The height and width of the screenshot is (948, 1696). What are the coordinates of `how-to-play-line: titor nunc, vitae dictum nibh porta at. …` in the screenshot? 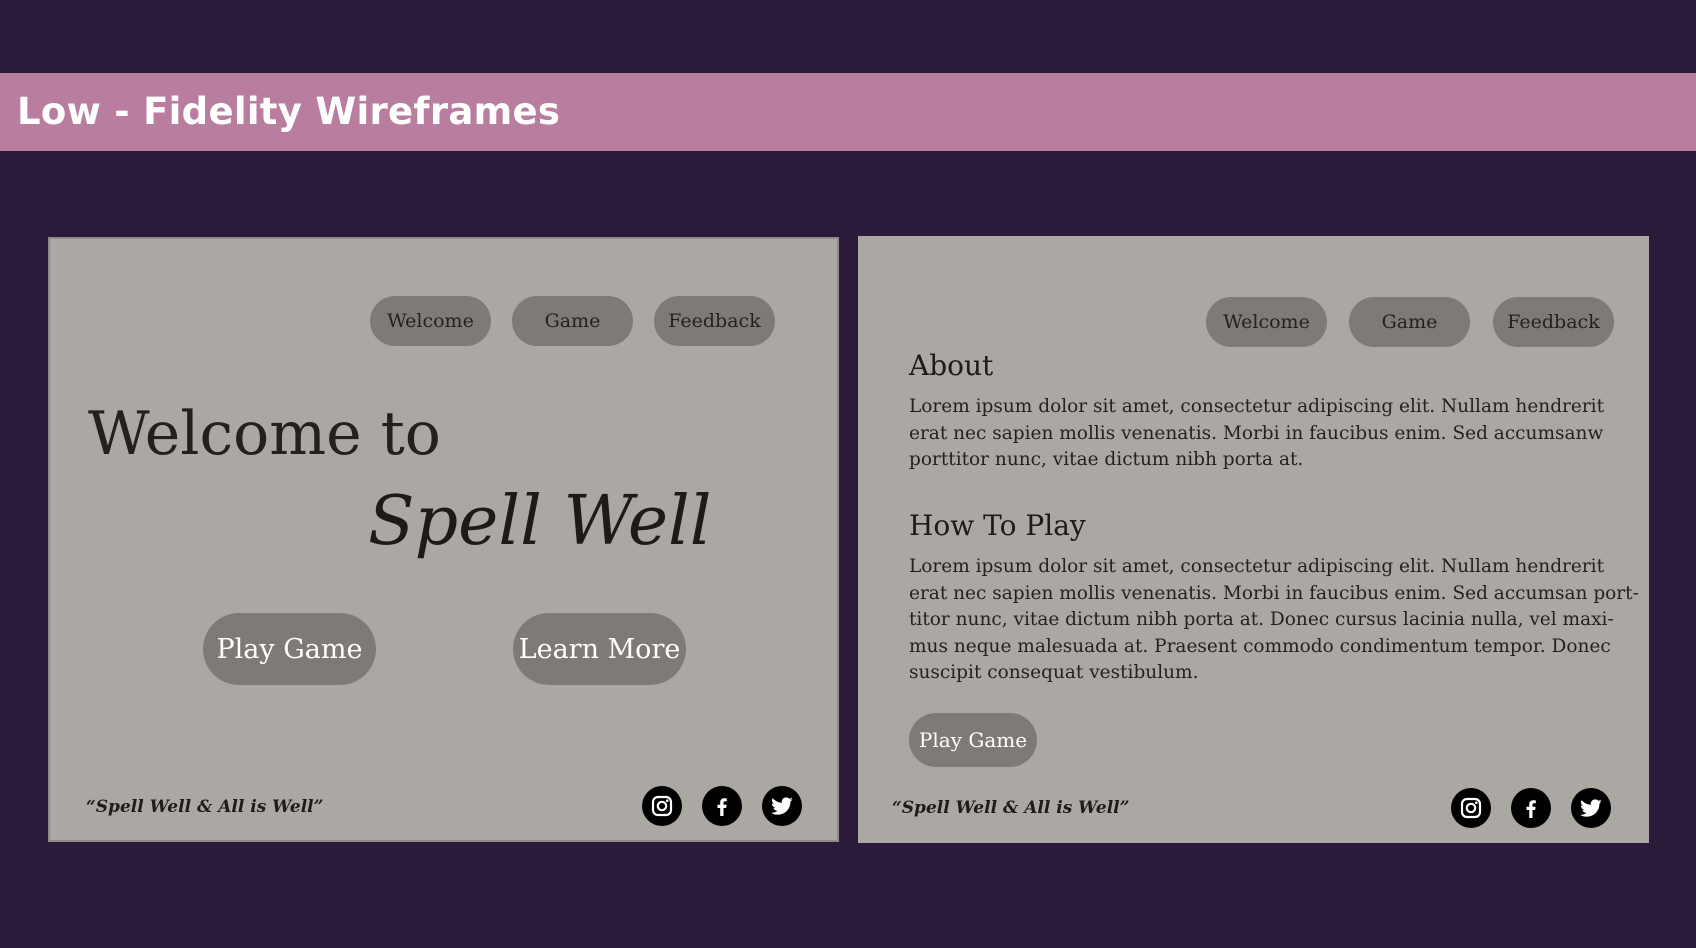 It's located at (1261, 619).